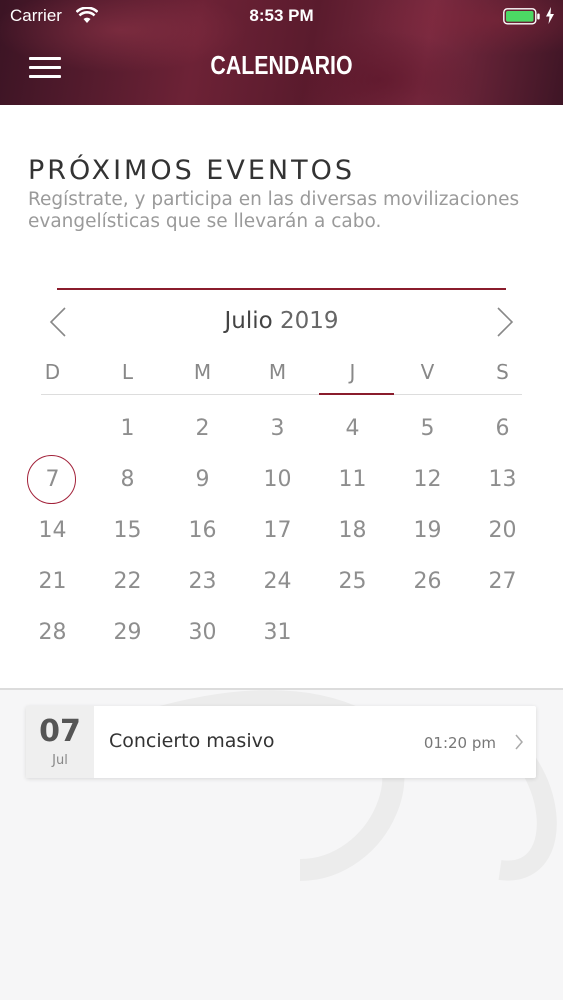 Image resolution: width=563 pixels, height=1000 pixels. What do you see at coordinates (60, 760) in the screenshot?
I see `event-month: Jul` at bounding box center [60, 760].